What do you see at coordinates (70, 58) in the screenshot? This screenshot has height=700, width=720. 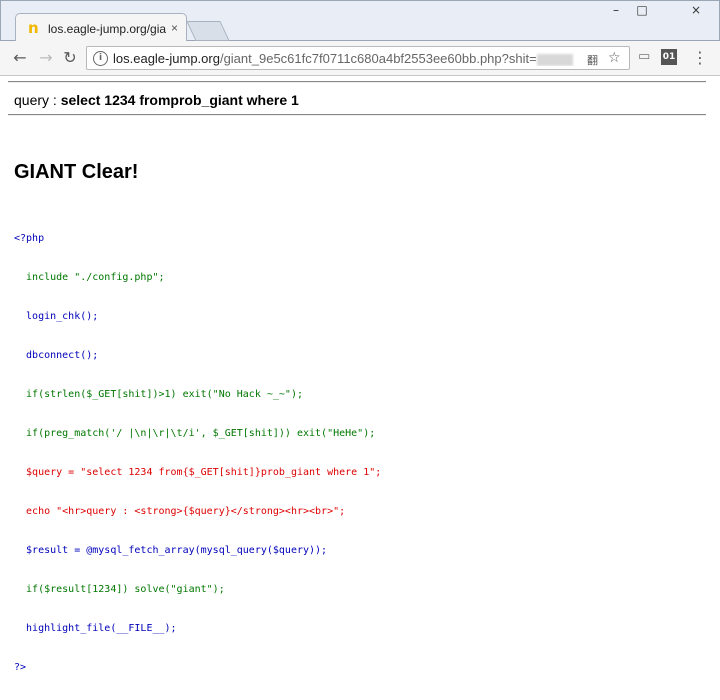 I see `reload-button: ↻` at bounding box center [70, 58].